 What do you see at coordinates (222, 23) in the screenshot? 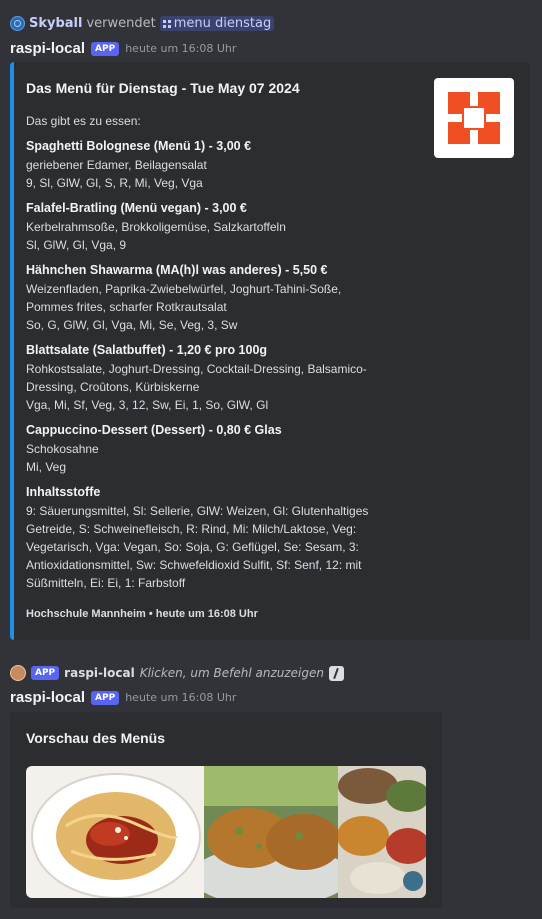
I see `command-name: menu dienstag` at bounding box center [222, 23].